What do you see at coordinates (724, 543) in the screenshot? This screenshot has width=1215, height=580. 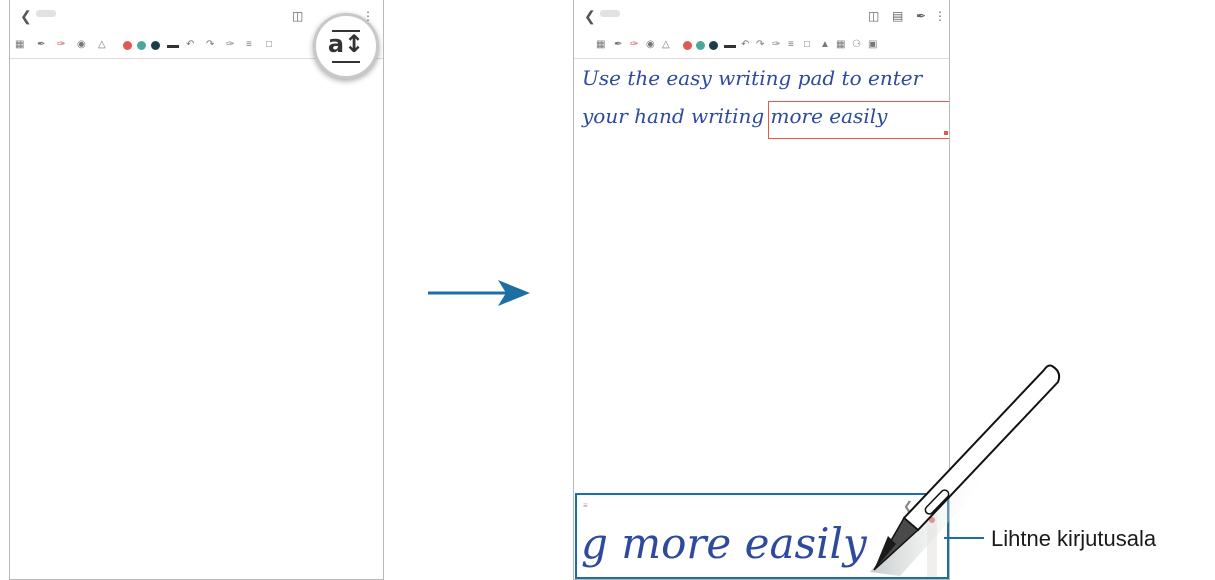 I see `pad-handwriting: g more easily` at bounding box center [724, 543].